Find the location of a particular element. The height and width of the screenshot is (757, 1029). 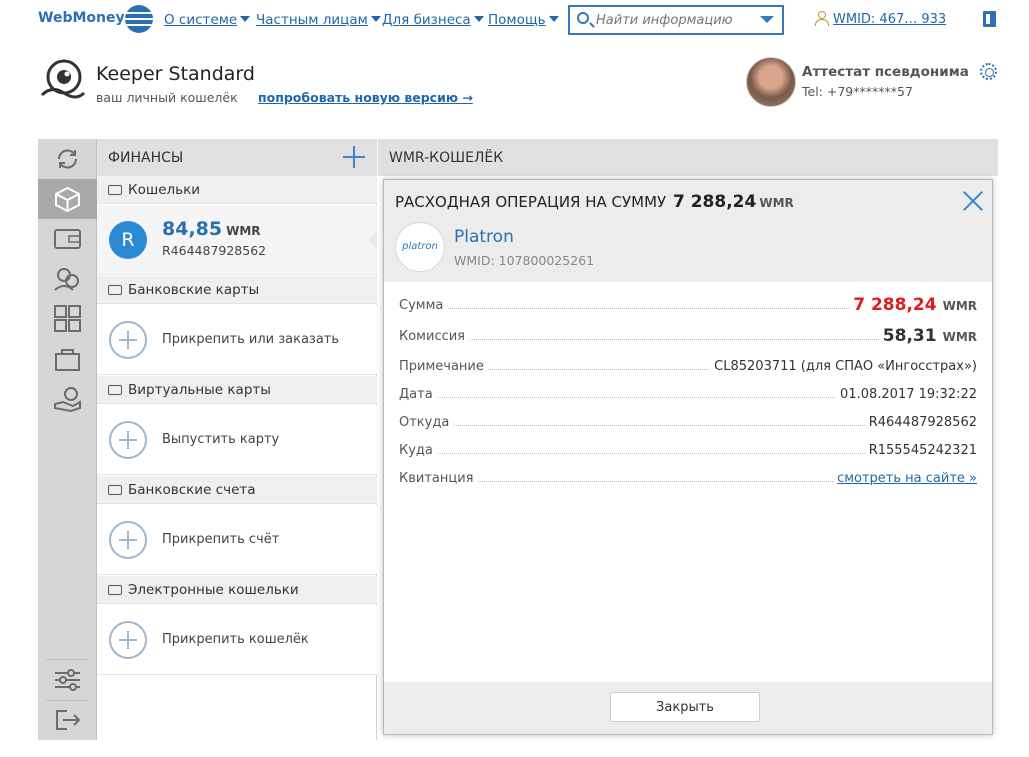

sliders-icon is located at coordinates (67, 680).